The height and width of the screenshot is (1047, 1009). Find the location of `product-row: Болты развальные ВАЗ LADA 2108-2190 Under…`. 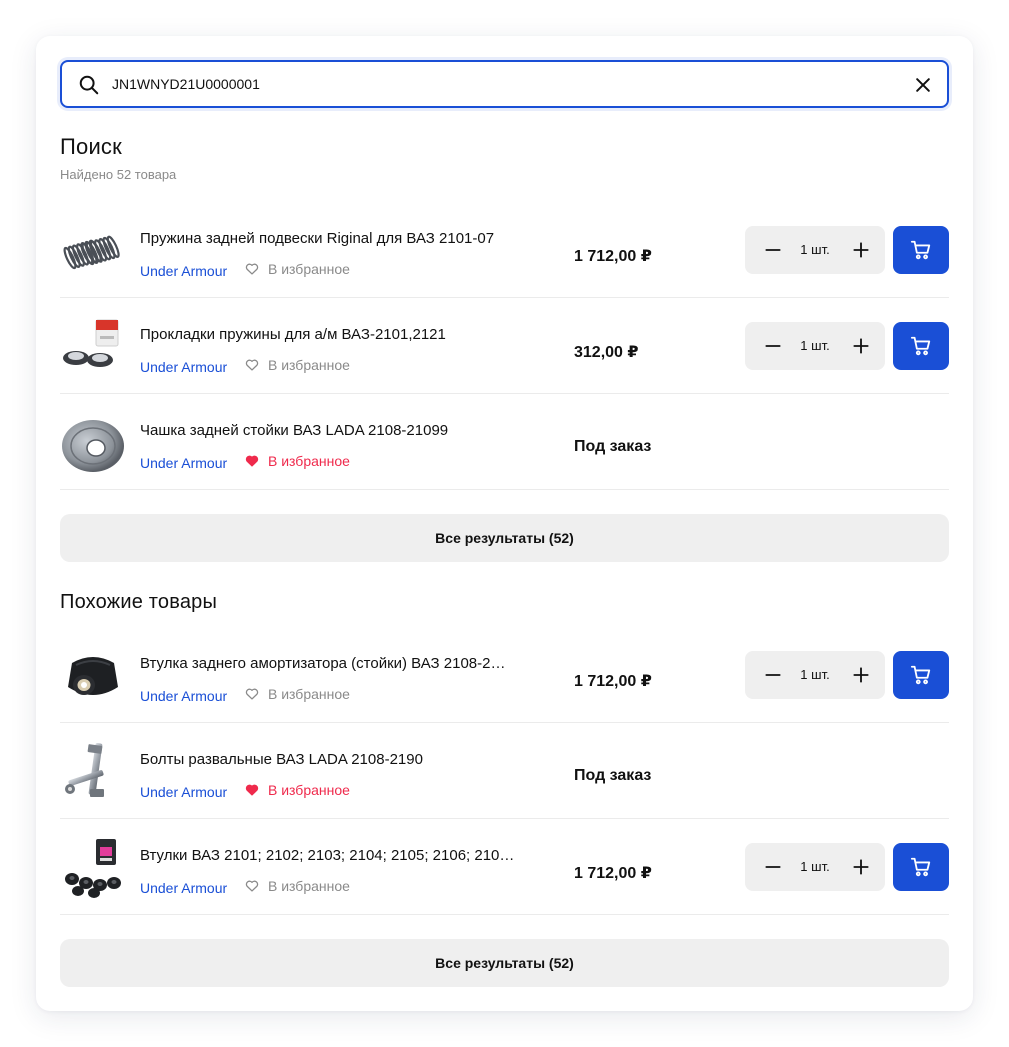

product-row: Болты развальные ВАЗ LADA 2108-2190 Under… is located at coordinates (504, 771).